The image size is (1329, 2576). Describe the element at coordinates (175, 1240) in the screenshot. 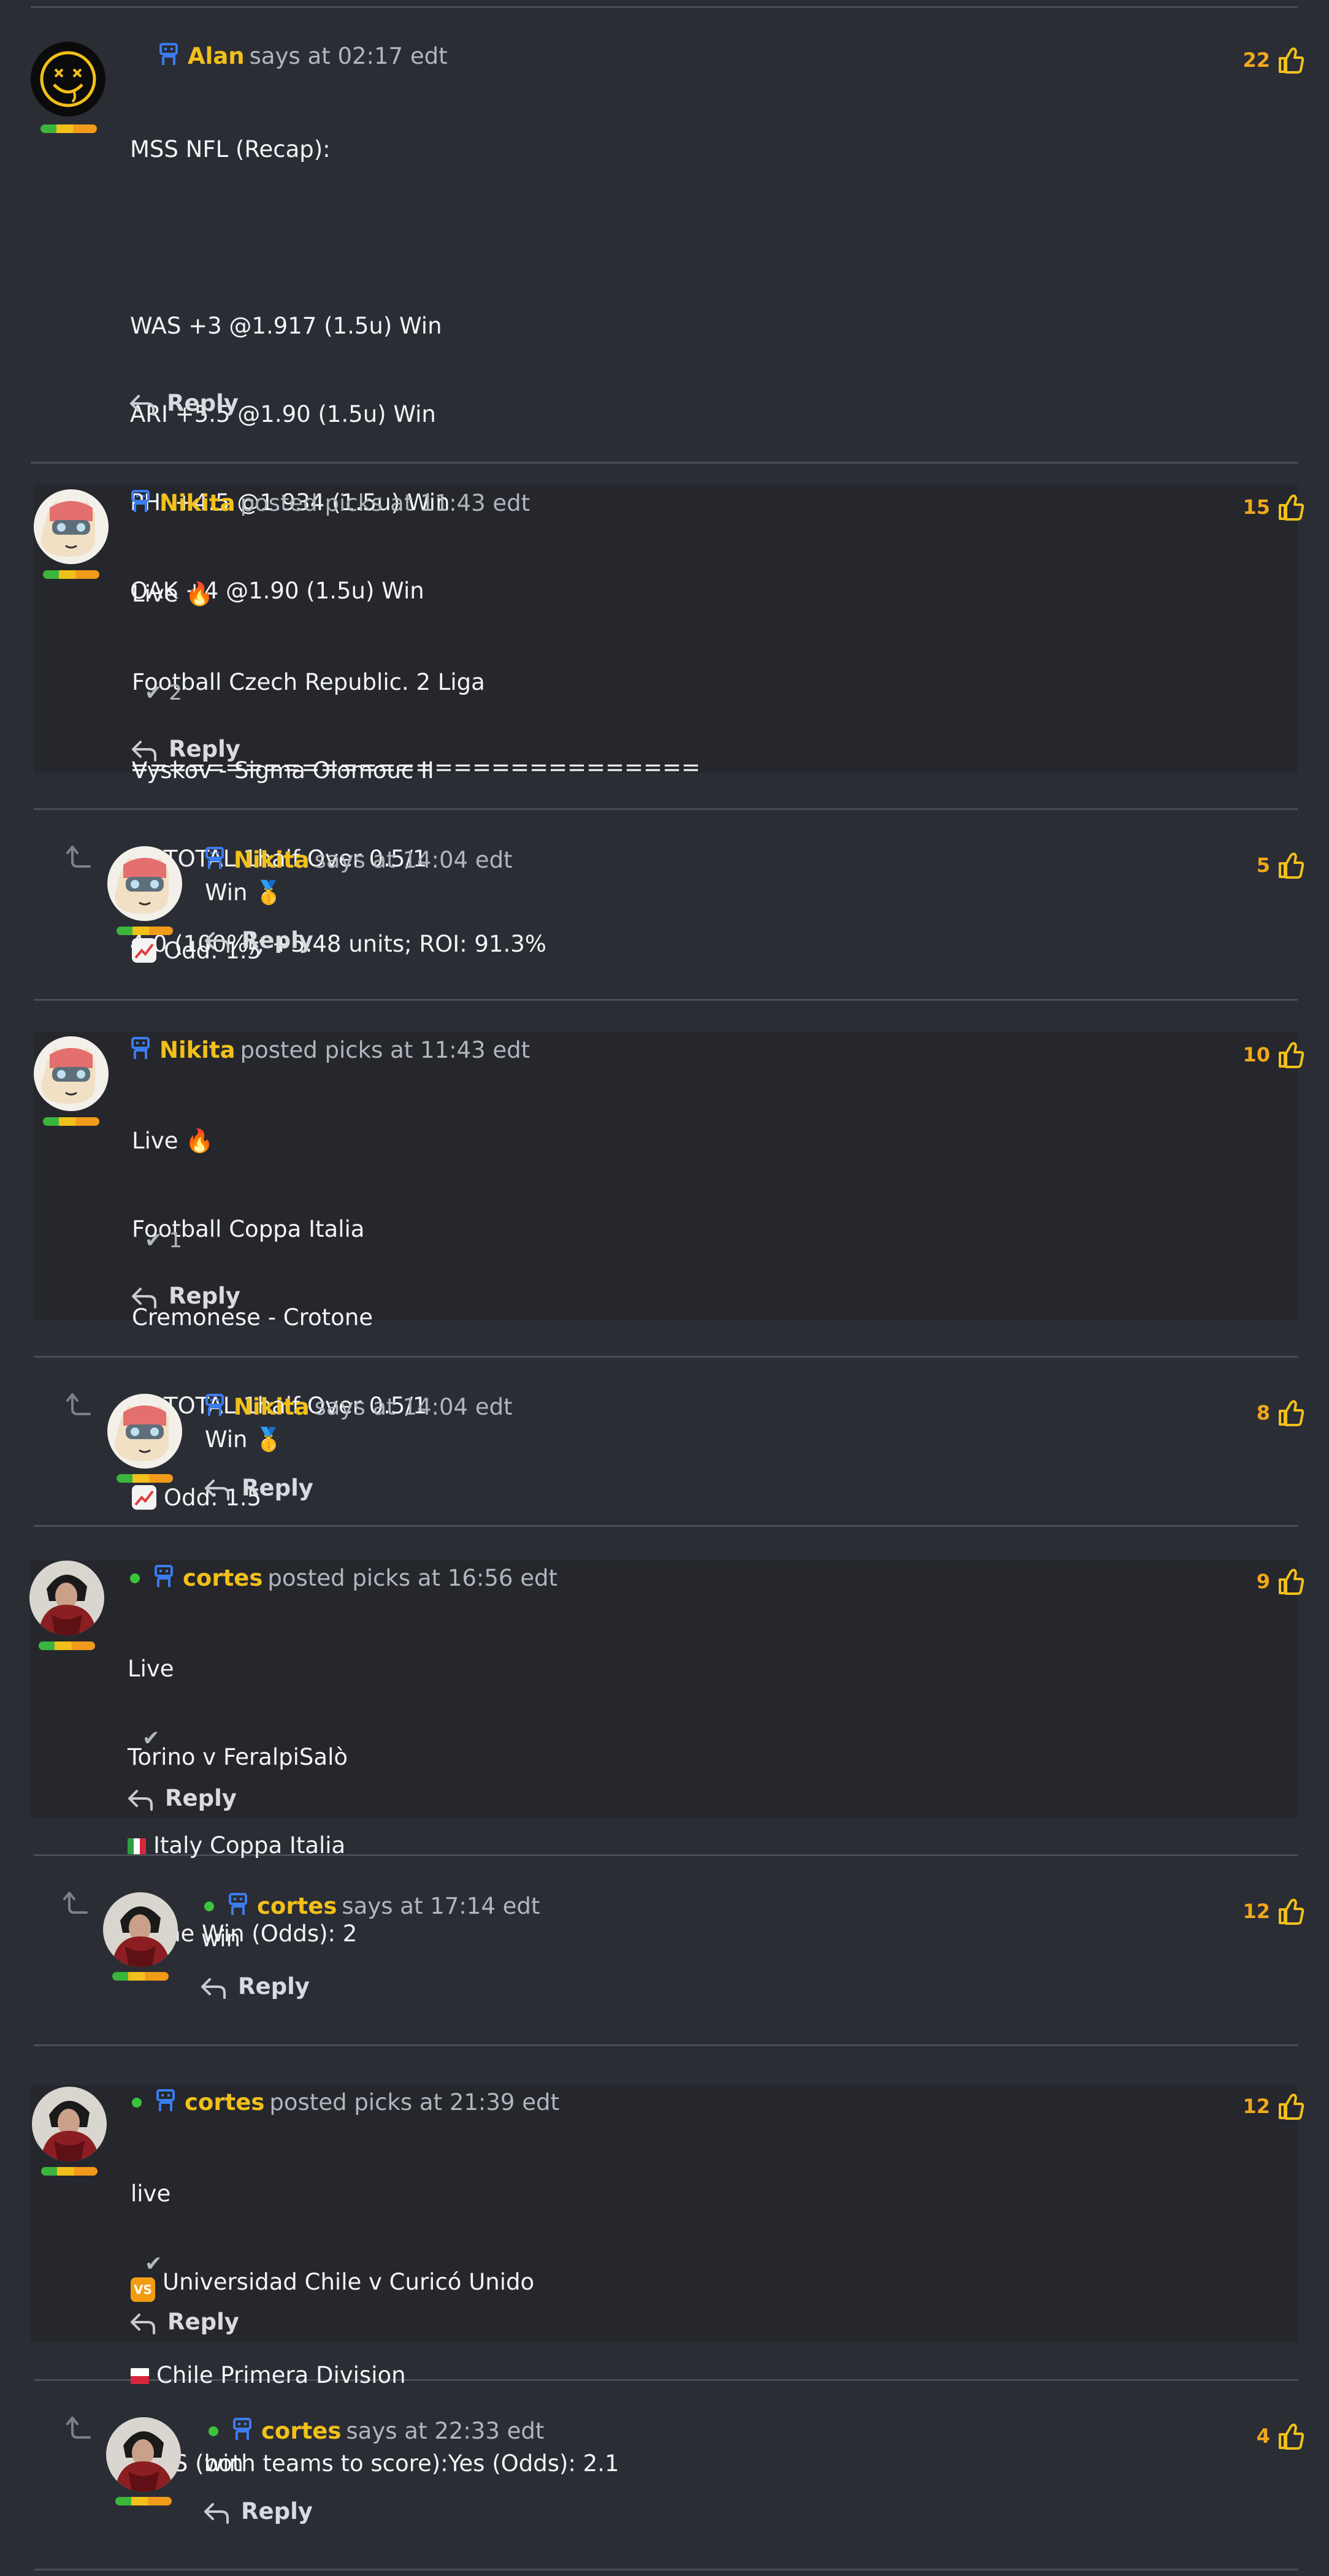

I see `tail-count-value: 1` at that location.